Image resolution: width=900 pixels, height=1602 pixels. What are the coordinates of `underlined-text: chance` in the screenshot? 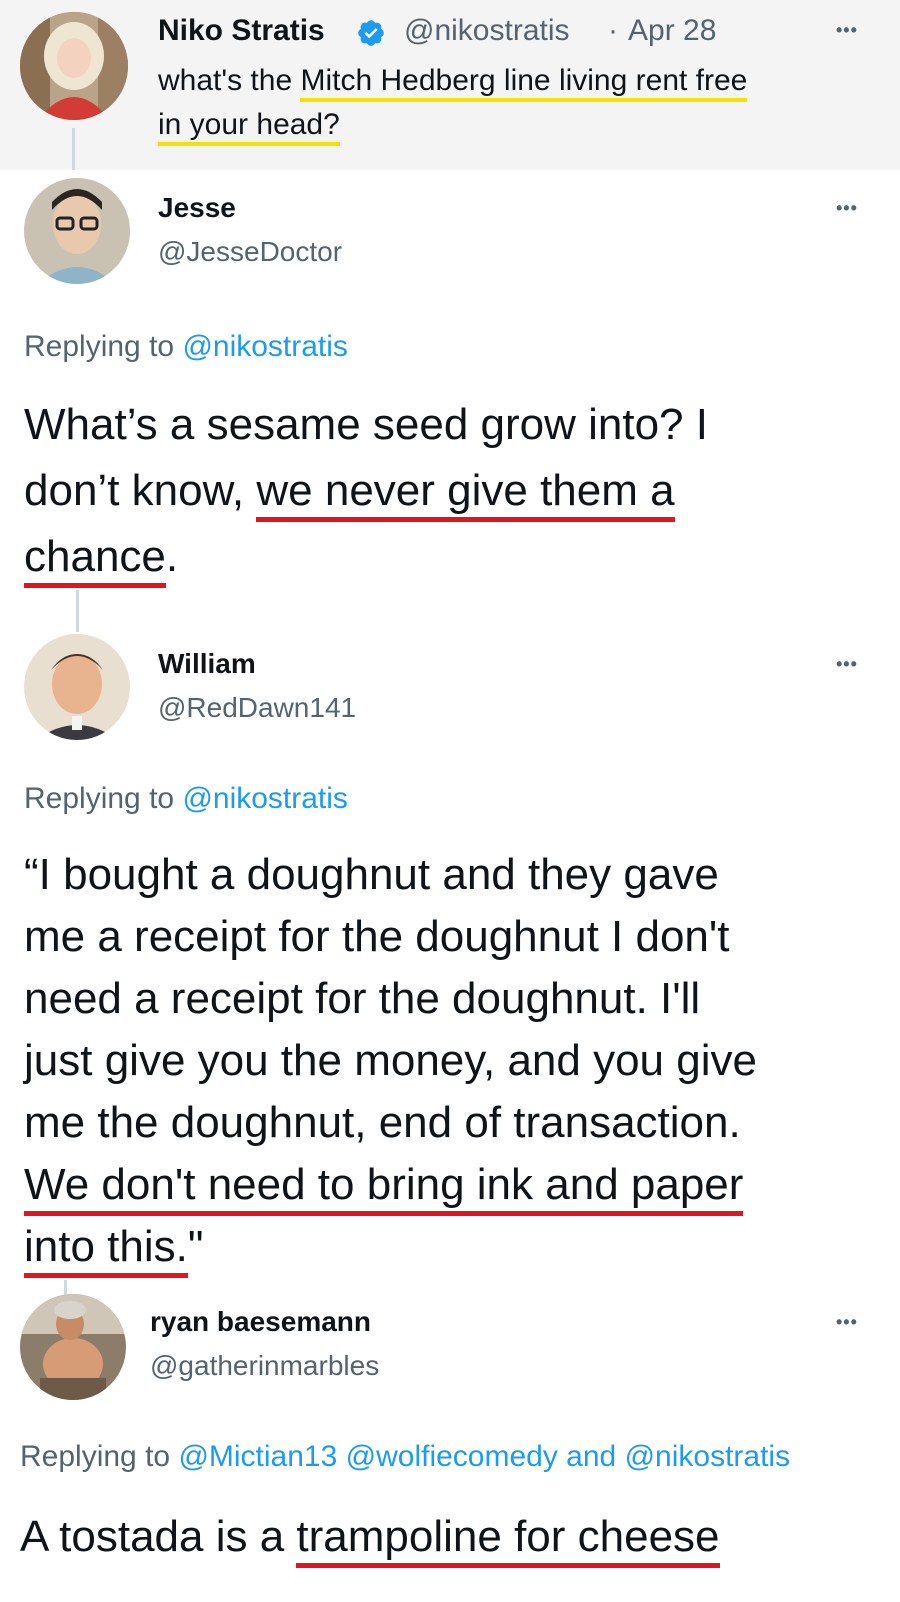 It's located at (95, 560).